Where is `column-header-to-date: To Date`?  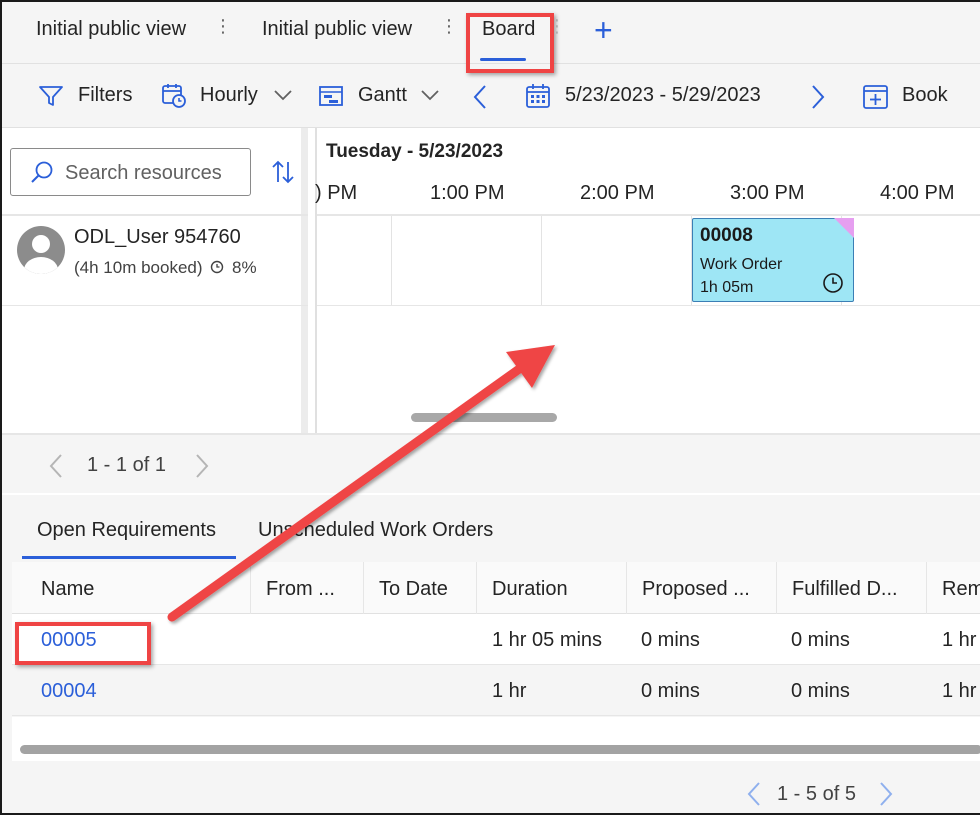
column-header-to-date: To Date is located at coordinates (420, 588).